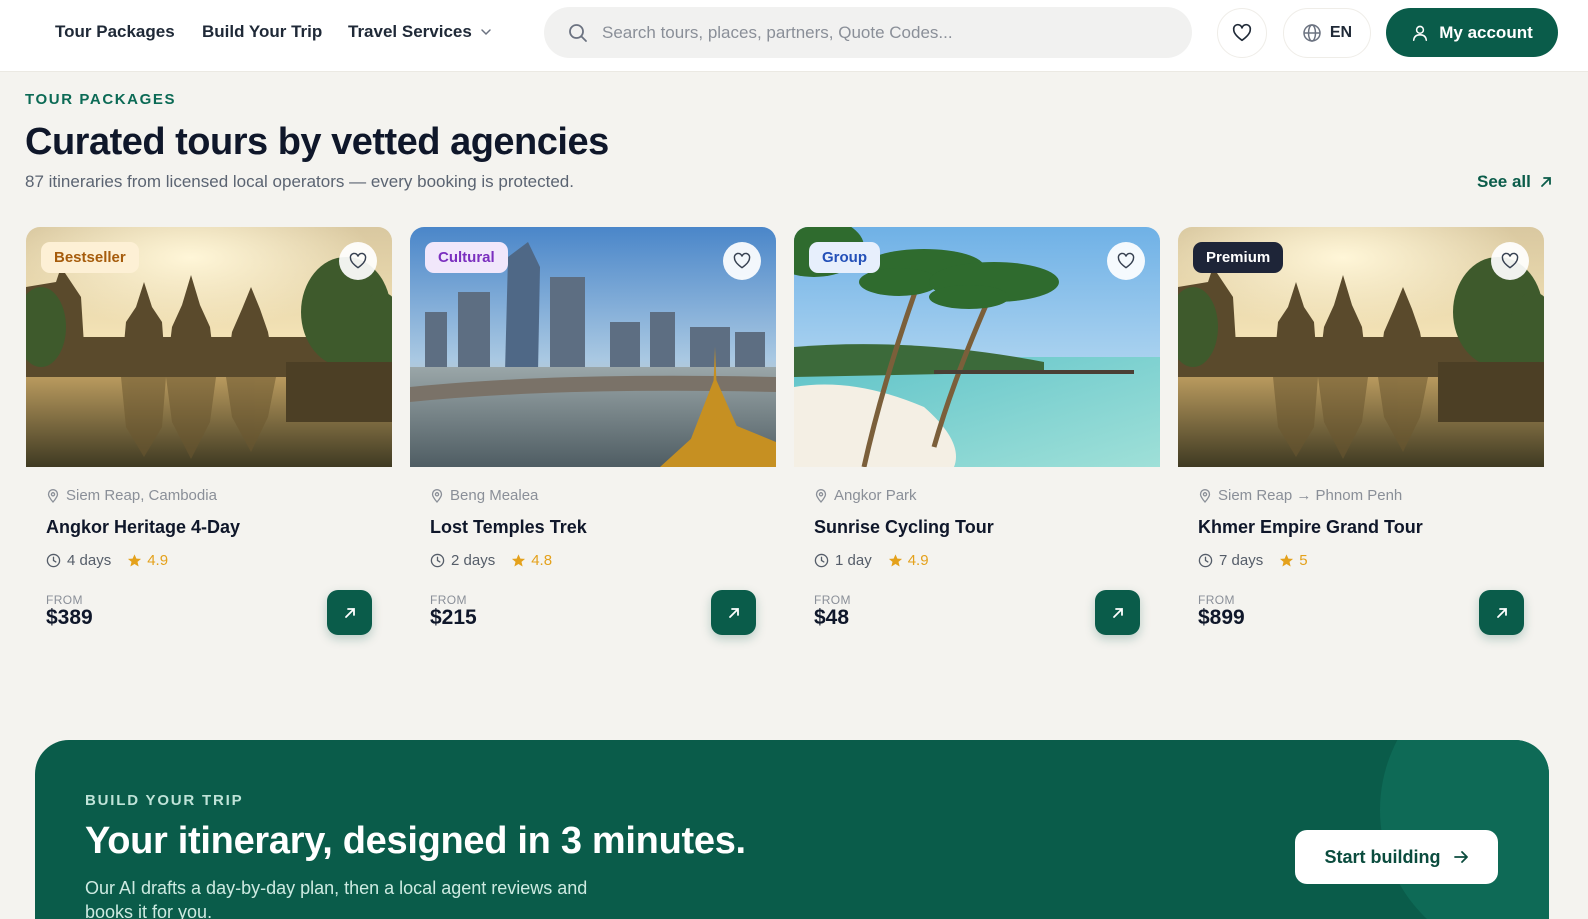  What do you see at coordinates (69, 617) in the screenshot?
I see `tour-price: $389` at bounding box center [69, 617].